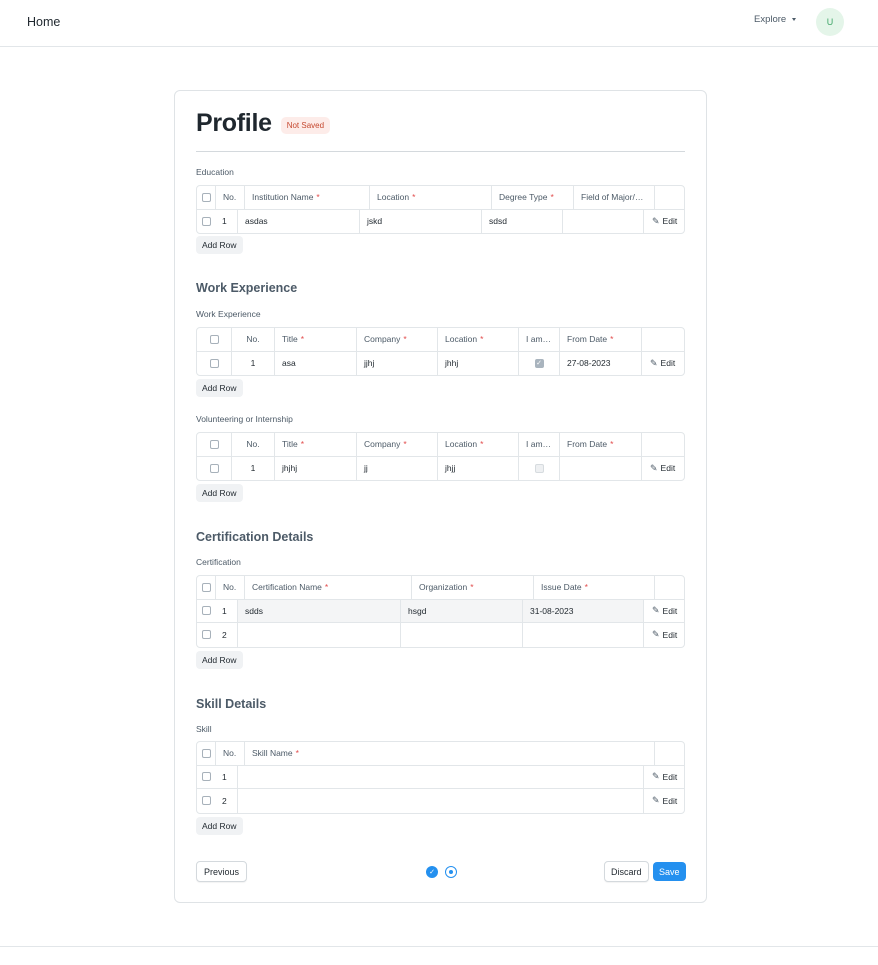 The width and height of the screenshot is (878, 965). I want to click on skills-section-title: Skill Details, so click(231, 704).